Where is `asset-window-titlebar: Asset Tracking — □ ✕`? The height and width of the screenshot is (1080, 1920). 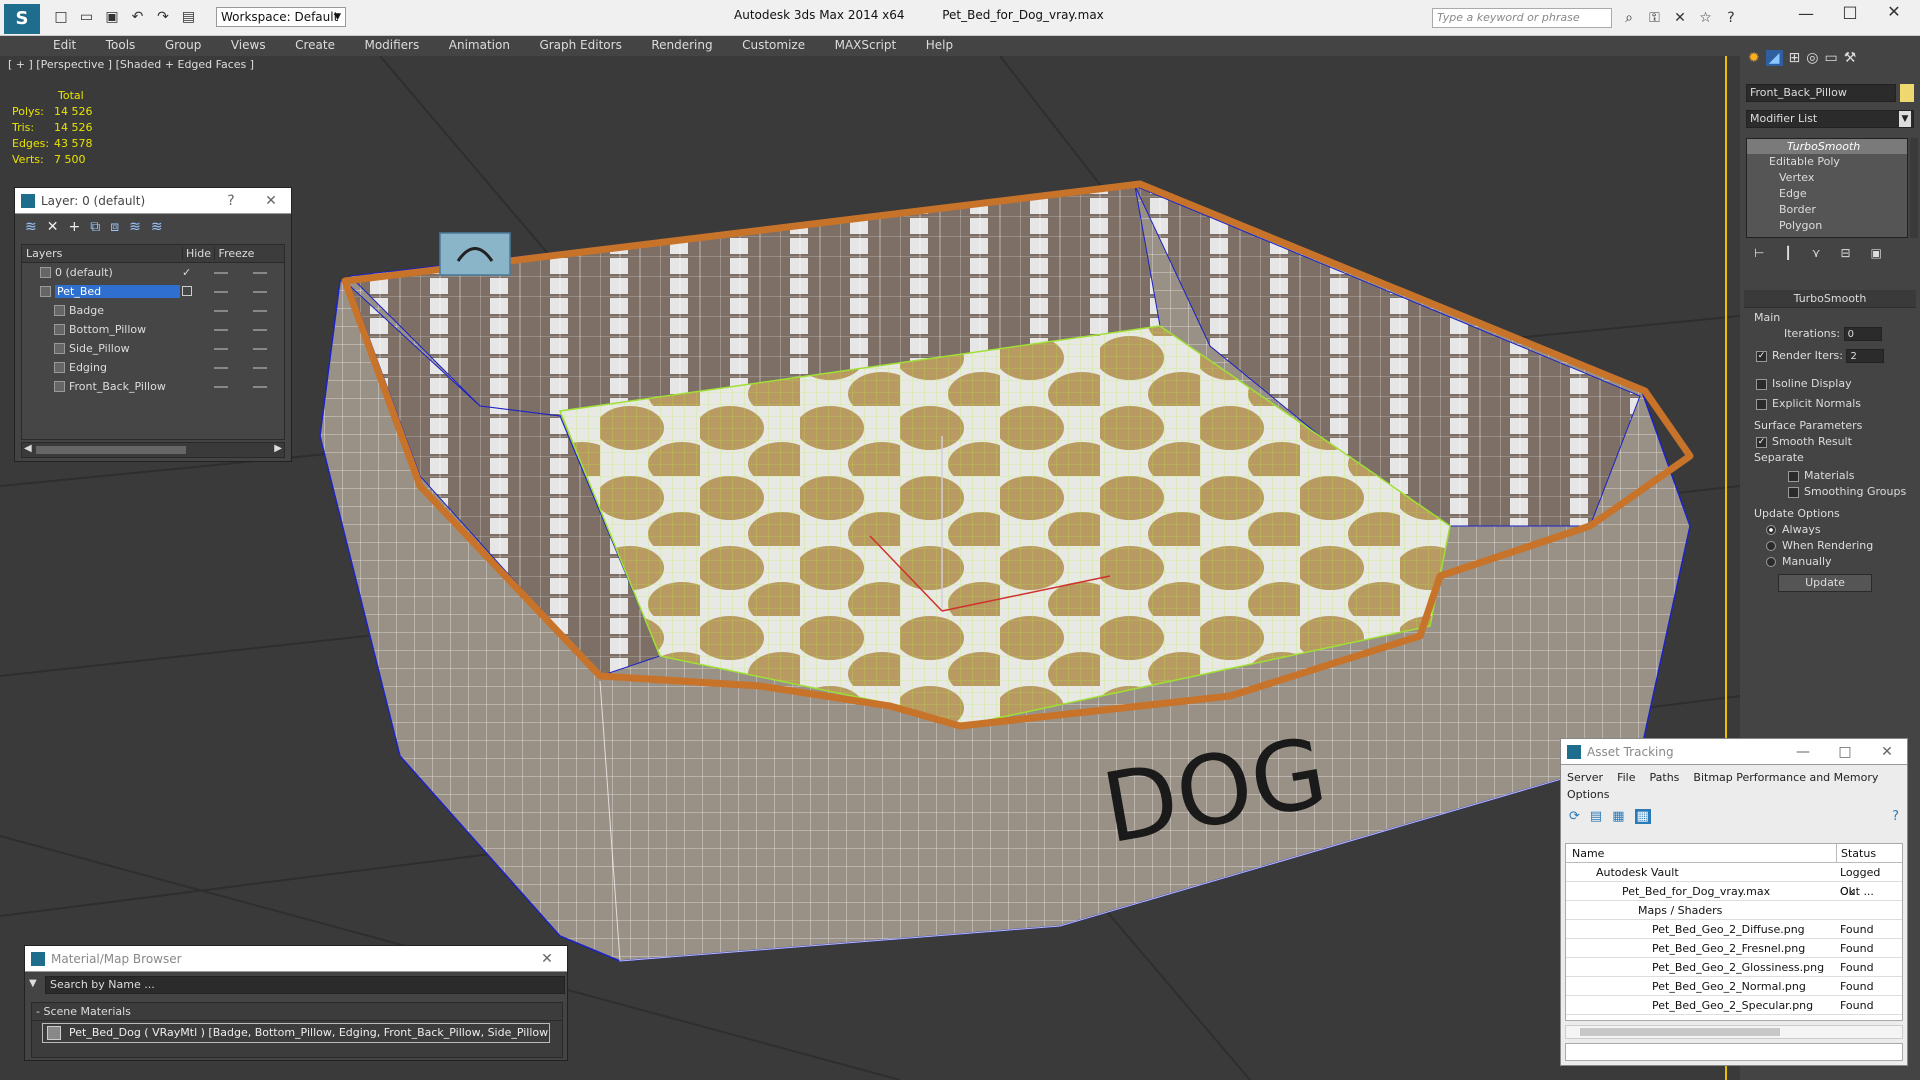
asset-window-titlebar: Asset Tracking — □ ✕ is located at coordinates (1734, 752).